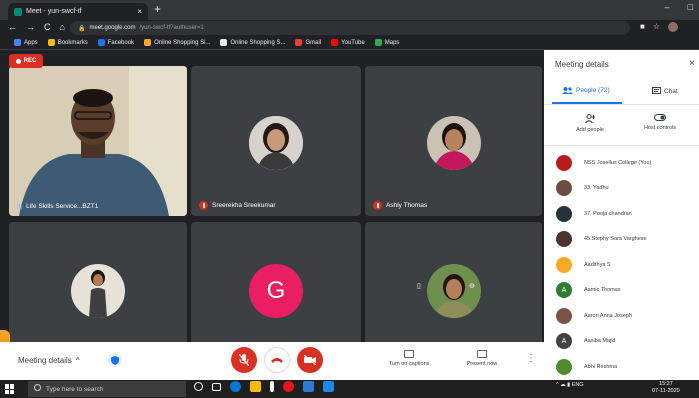 The width and height of the screenshot is (699, 398). Describe the element at coordinates (198, 386) in the screenshot. I see `cortana-icon` at that location.